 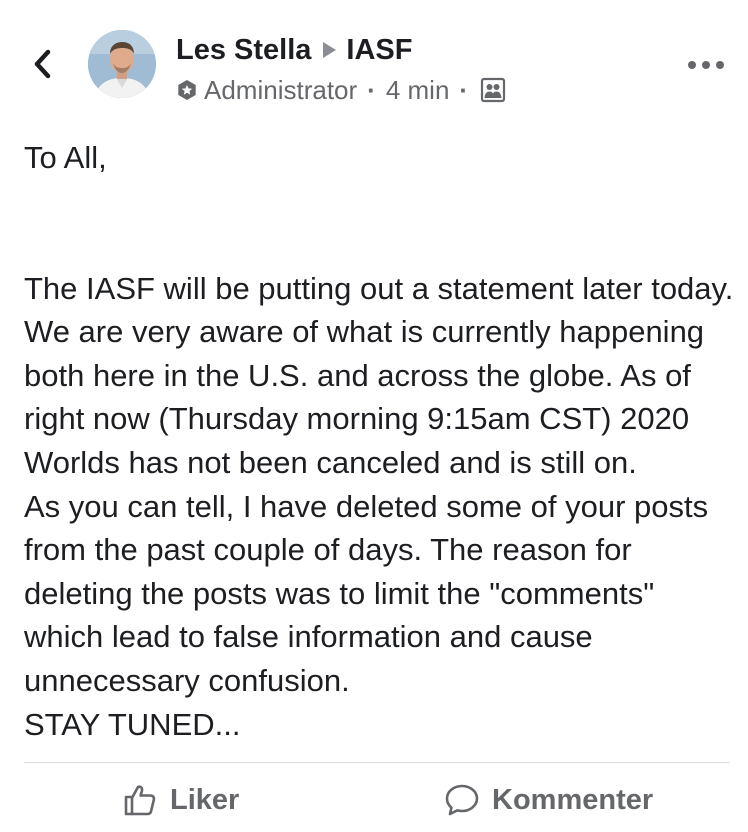 What do you see at coordinates (330, 50) in the screenshot?
I see `arrow-right-icon` at bounding box center [330, 50].